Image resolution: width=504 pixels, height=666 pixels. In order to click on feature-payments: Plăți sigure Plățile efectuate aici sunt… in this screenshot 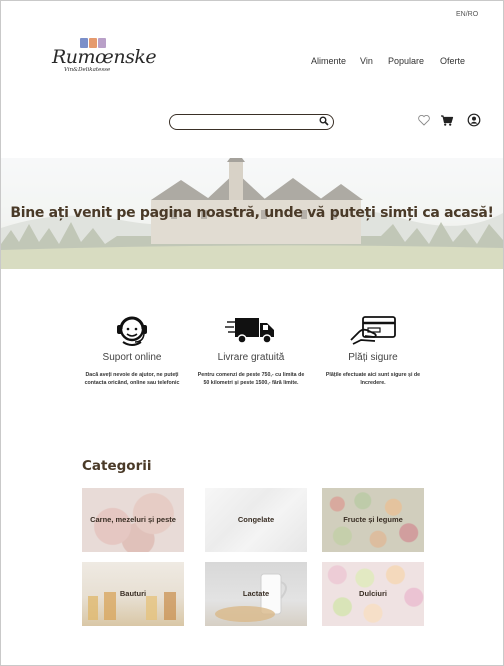, I will do `click(373, 350)`.